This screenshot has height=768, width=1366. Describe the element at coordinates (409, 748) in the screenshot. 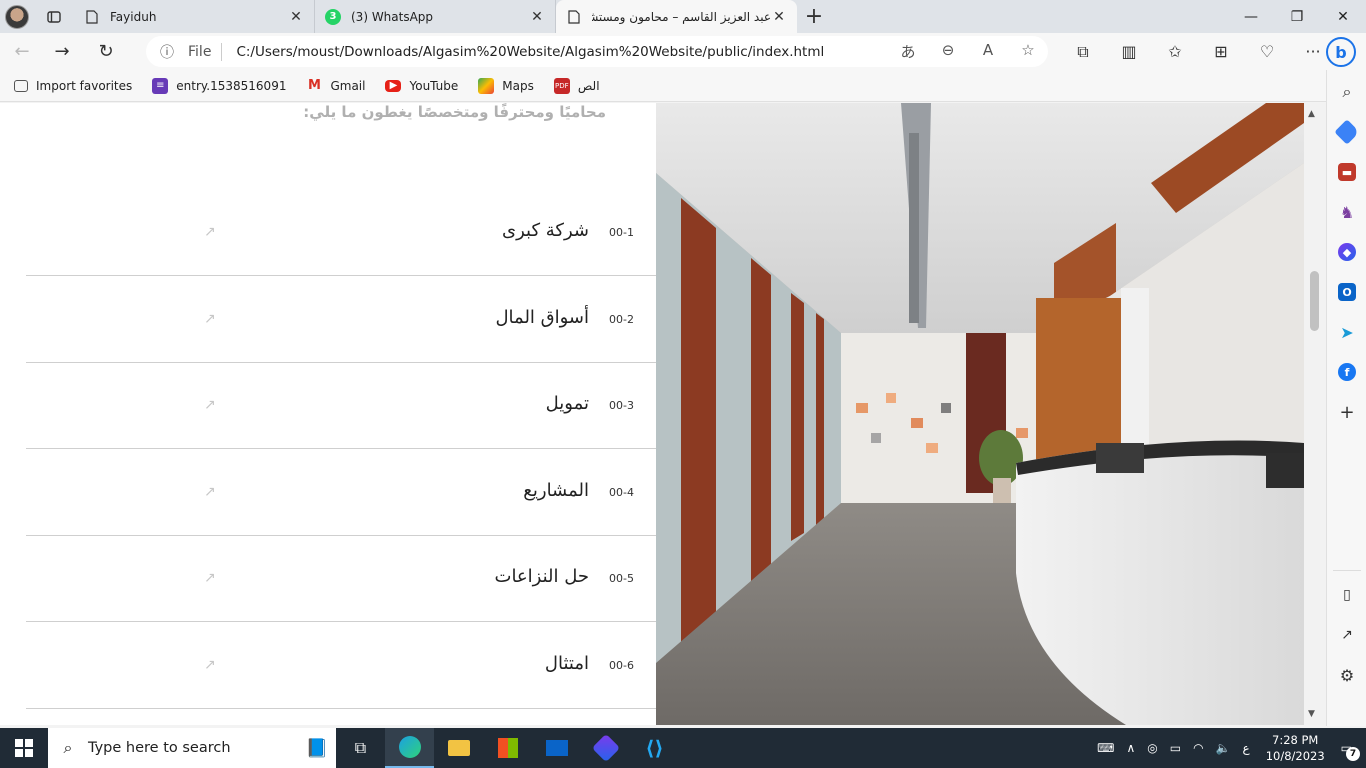

I see `edge-taskbar-icon` at that location.